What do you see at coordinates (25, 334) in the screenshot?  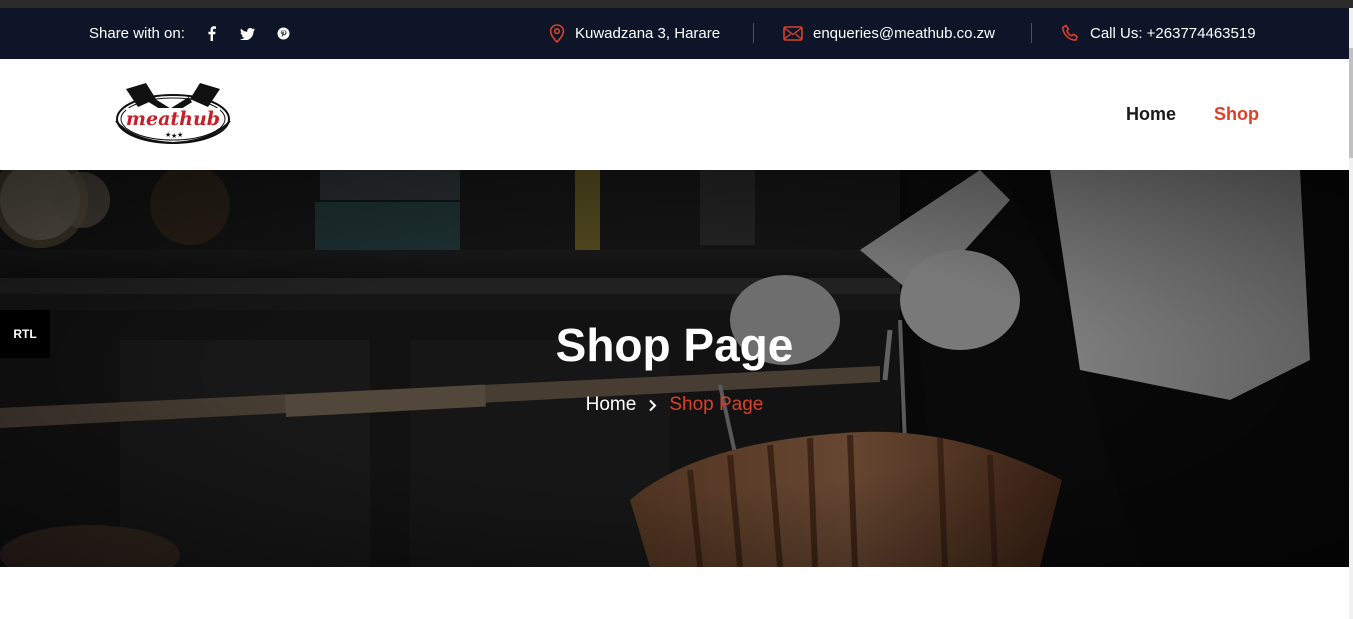 I see `rtl-toggle-button: RTL` at bounding box center [25, 334].